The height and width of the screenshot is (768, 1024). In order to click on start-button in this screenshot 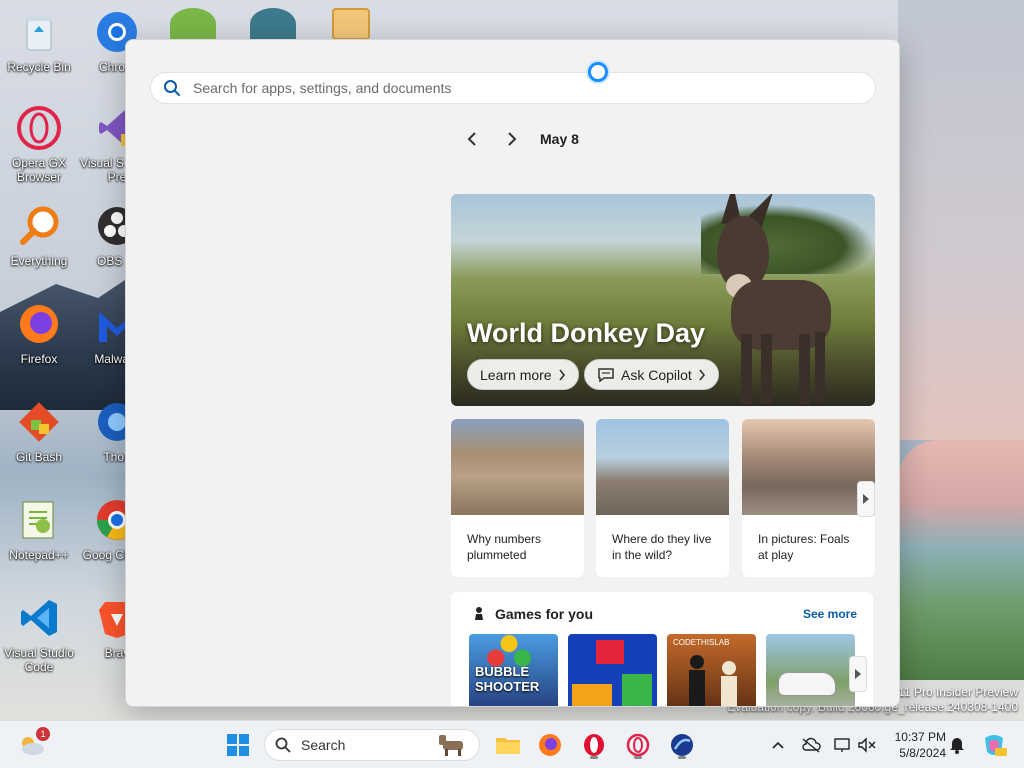, I will do `click(238, 745)`.